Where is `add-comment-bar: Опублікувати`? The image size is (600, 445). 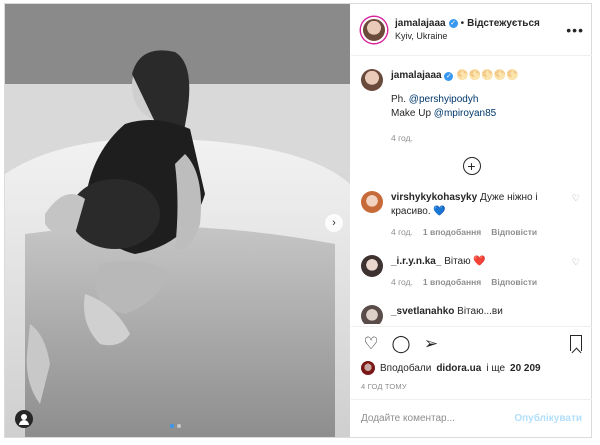 add-comment-bar: Опублікувати is located at coordinates (471, 418).